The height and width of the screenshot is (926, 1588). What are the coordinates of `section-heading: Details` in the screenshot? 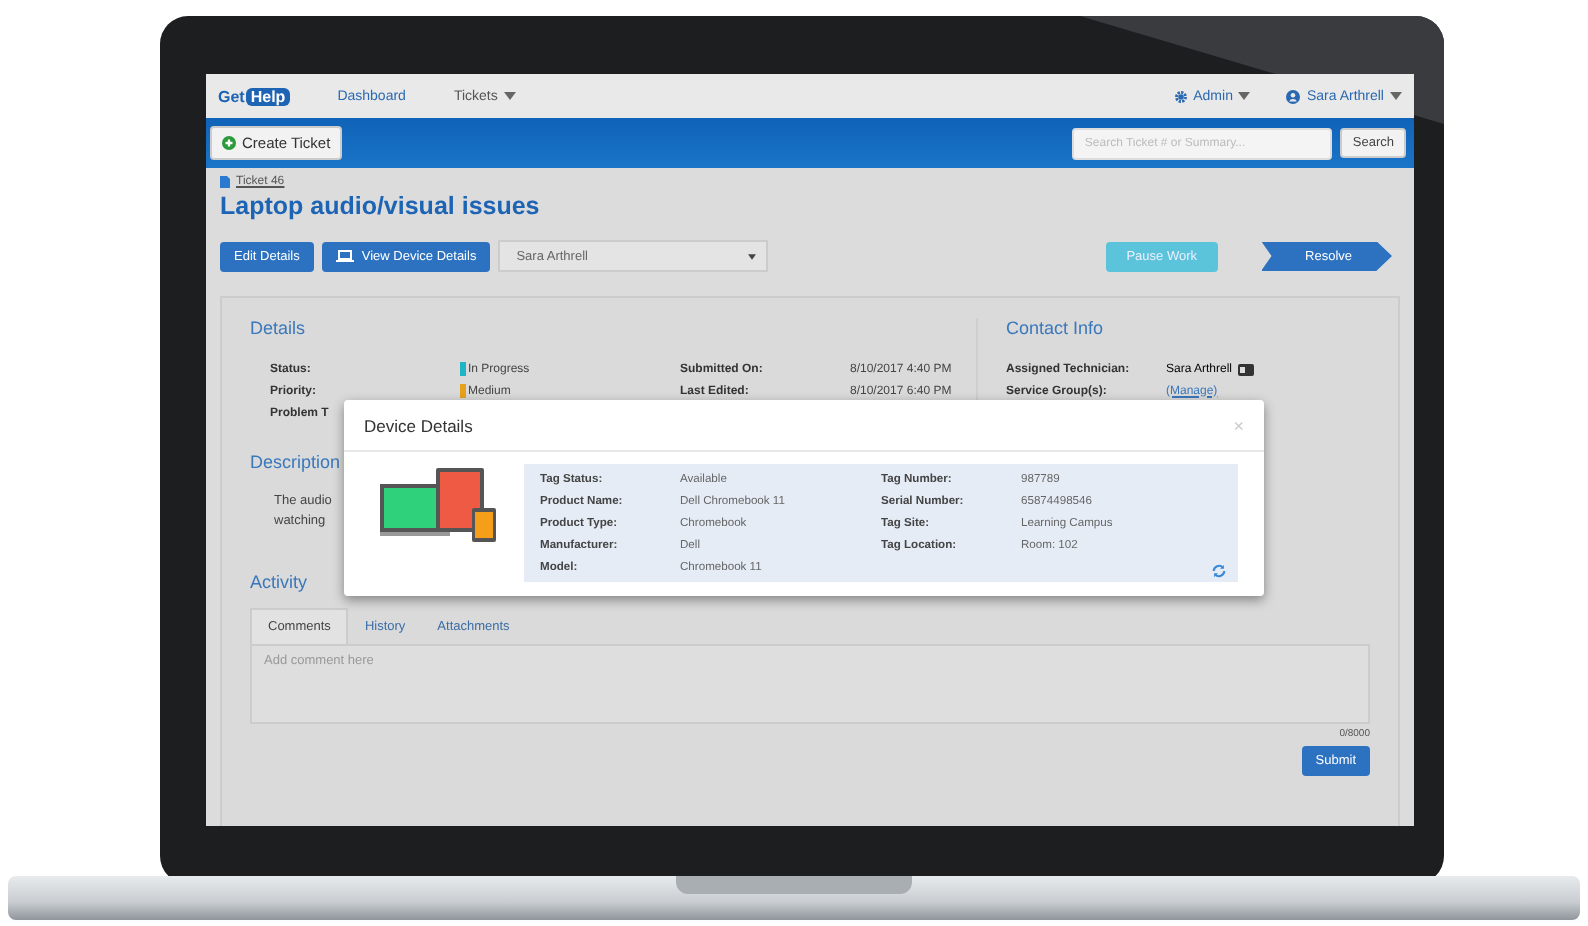 It's located at (279, 328).